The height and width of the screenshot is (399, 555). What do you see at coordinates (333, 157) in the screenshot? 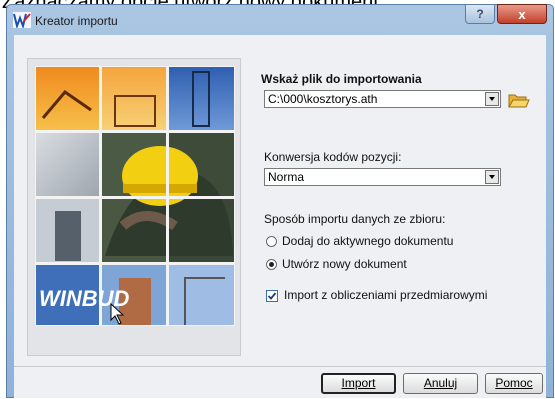
I see `conversion-label: Konwersja kodów pozycji:` at bounding box center [333, 157].